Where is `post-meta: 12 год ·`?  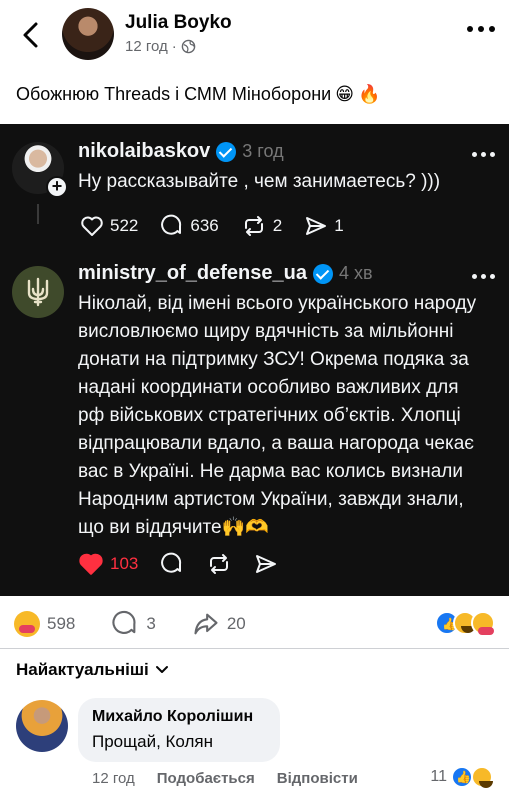 post-meta: 12 год · is located at coordinates (160, 46).